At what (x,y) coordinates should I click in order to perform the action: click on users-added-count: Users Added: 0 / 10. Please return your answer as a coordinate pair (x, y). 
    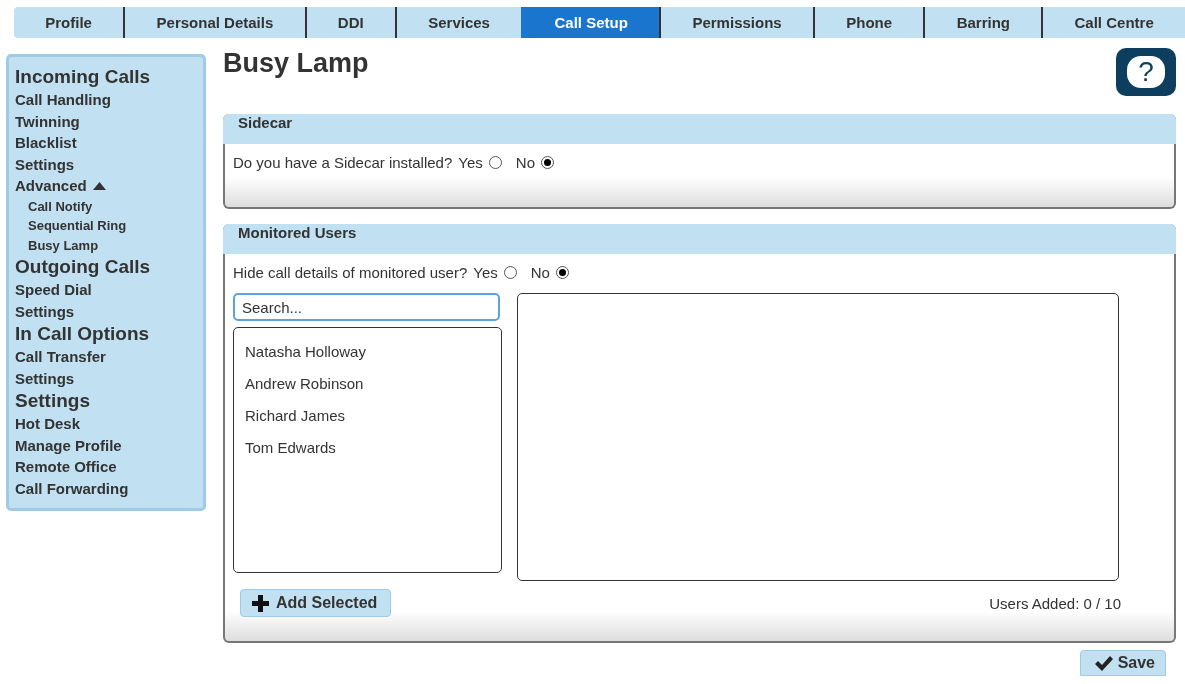
    Looking at the image, I should click on (1055, 603).